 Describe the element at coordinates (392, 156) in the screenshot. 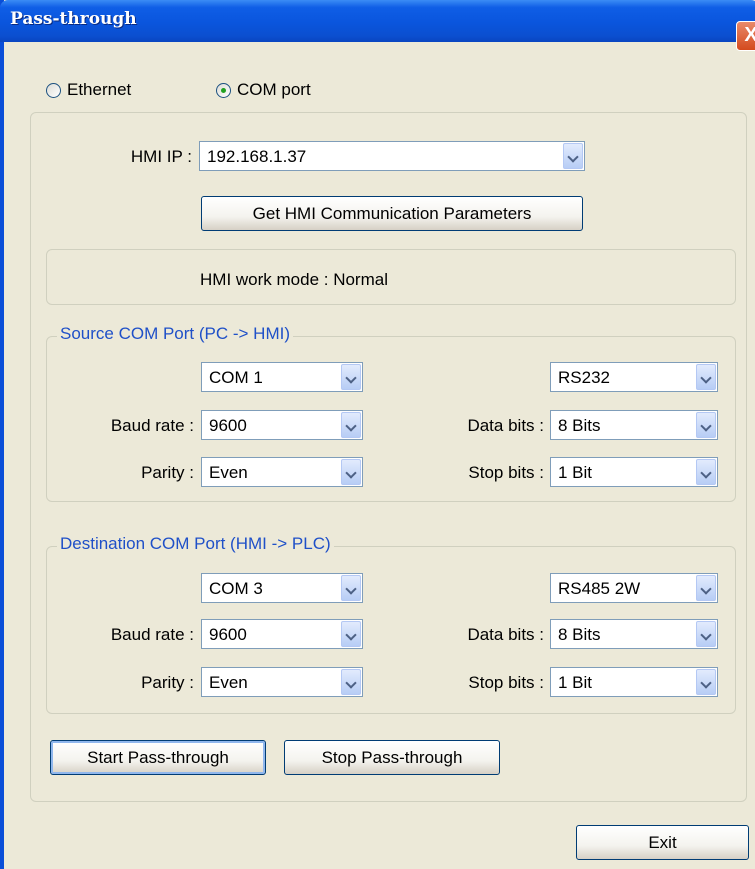

I see `hmi-ip-combo: 192.168.1.37` at that location.